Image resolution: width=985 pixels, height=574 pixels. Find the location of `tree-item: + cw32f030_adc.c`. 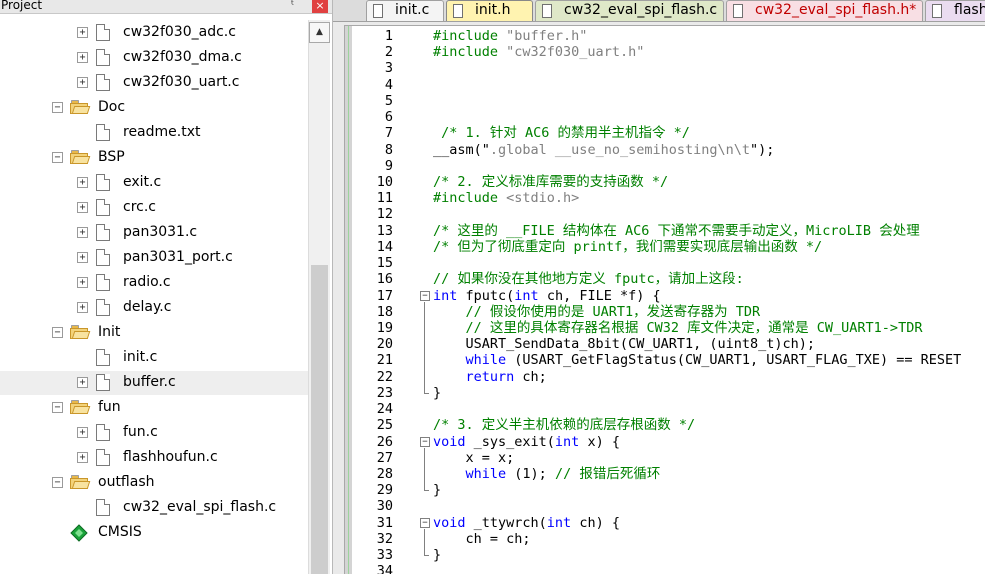

tree-item: + cw32f030_adc.c is located at coordinates (154, 33).